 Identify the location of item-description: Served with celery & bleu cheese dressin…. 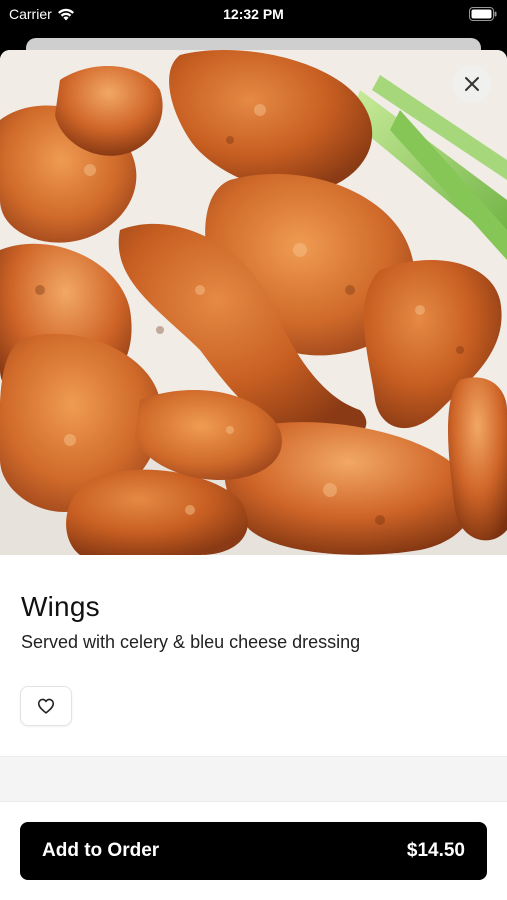
(191, 642).